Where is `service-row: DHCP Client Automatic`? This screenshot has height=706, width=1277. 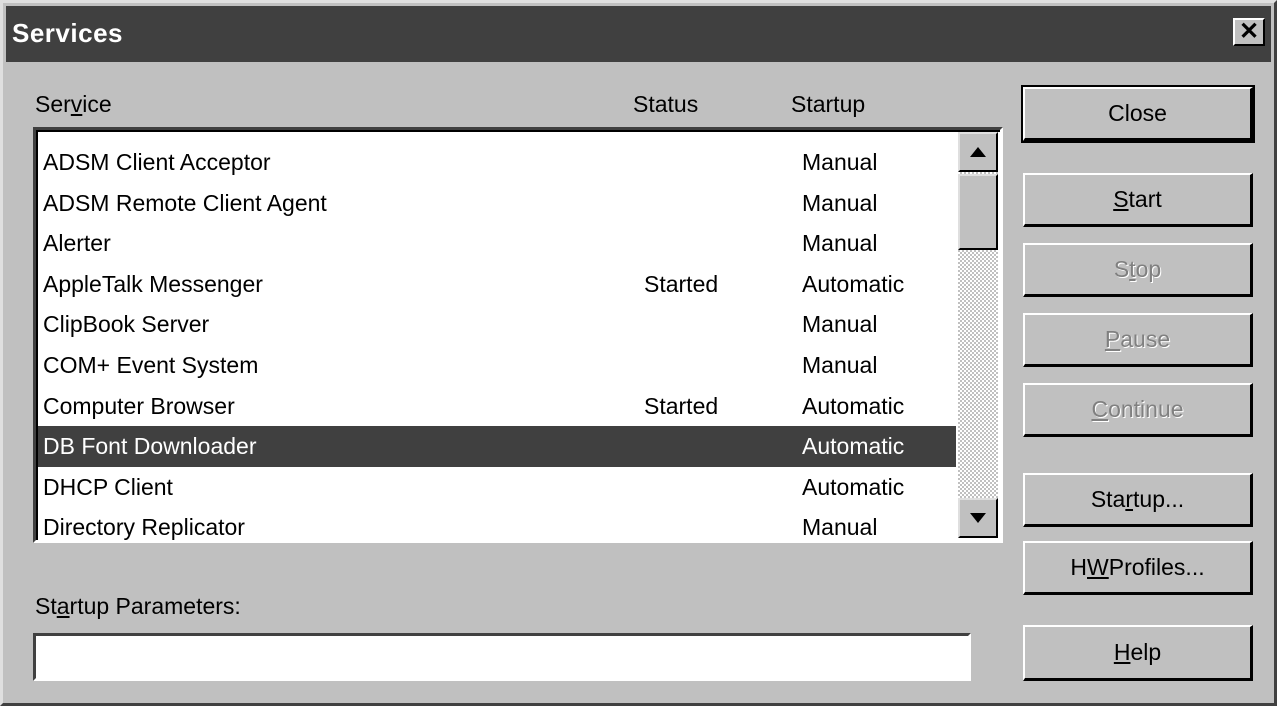 service-row: DHCP Client Automatic is located at coordinates (497, 487).